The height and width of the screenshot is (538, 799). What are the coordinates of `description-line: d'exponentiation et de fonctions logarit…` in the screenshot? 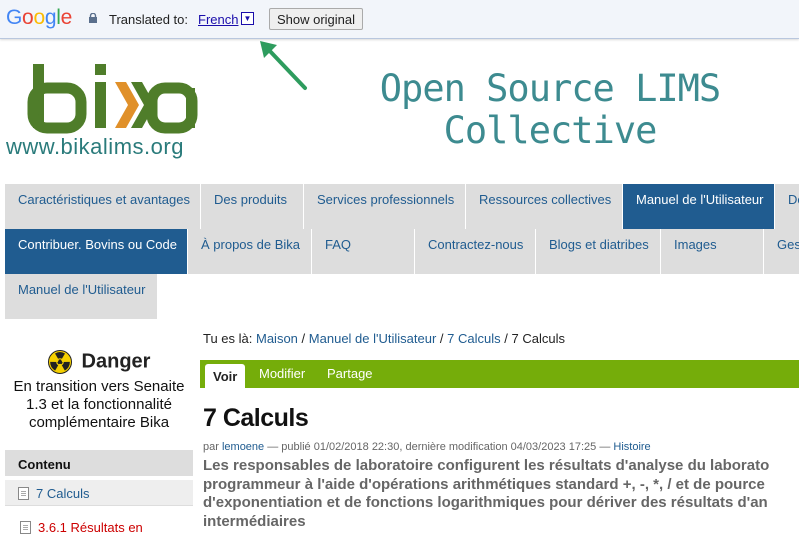 It's located at (485, 502).